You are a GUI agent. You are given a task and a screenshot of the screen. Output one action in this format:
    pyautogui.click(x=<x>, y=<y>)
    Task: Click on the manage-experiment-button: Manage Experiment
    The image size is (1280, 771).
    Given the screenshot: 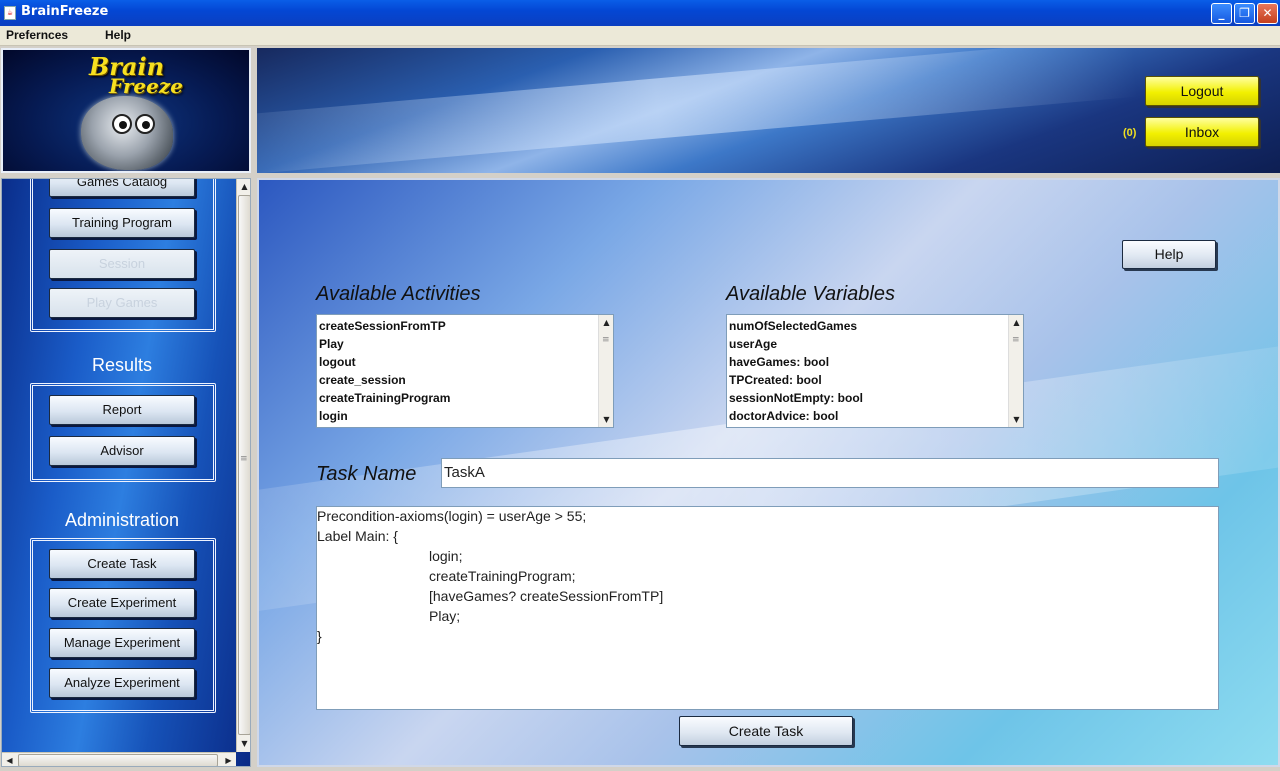 What is the action you would take?
    pyautogui.click(x=122, y=643)
    